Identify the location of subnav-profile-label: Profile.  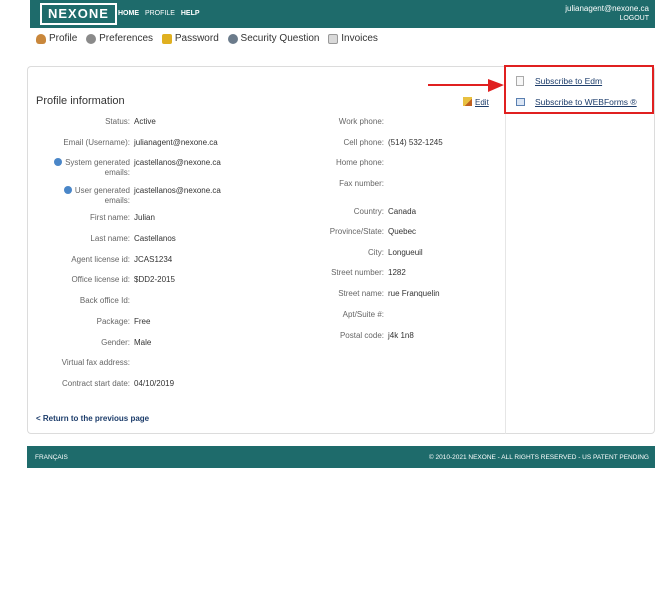
(63, 38).